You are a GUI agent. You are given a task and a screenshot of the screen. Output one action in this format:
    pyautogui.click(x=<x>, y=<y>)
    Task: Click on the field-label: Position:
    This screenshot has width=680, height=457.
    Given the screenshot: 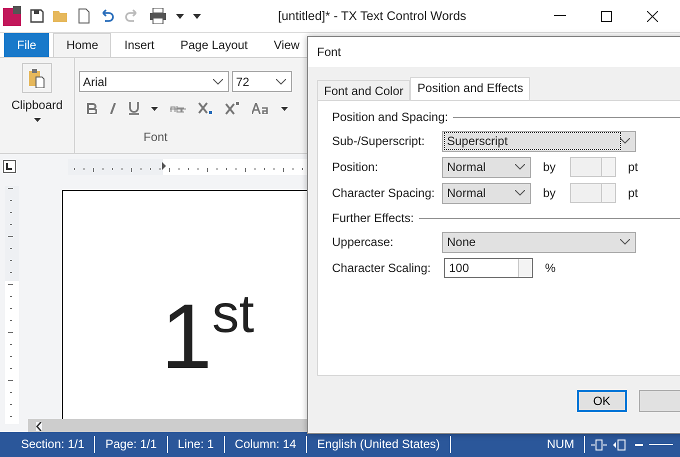 What is the action you would take?
    pyautogui.click(x=356, y=167)
    